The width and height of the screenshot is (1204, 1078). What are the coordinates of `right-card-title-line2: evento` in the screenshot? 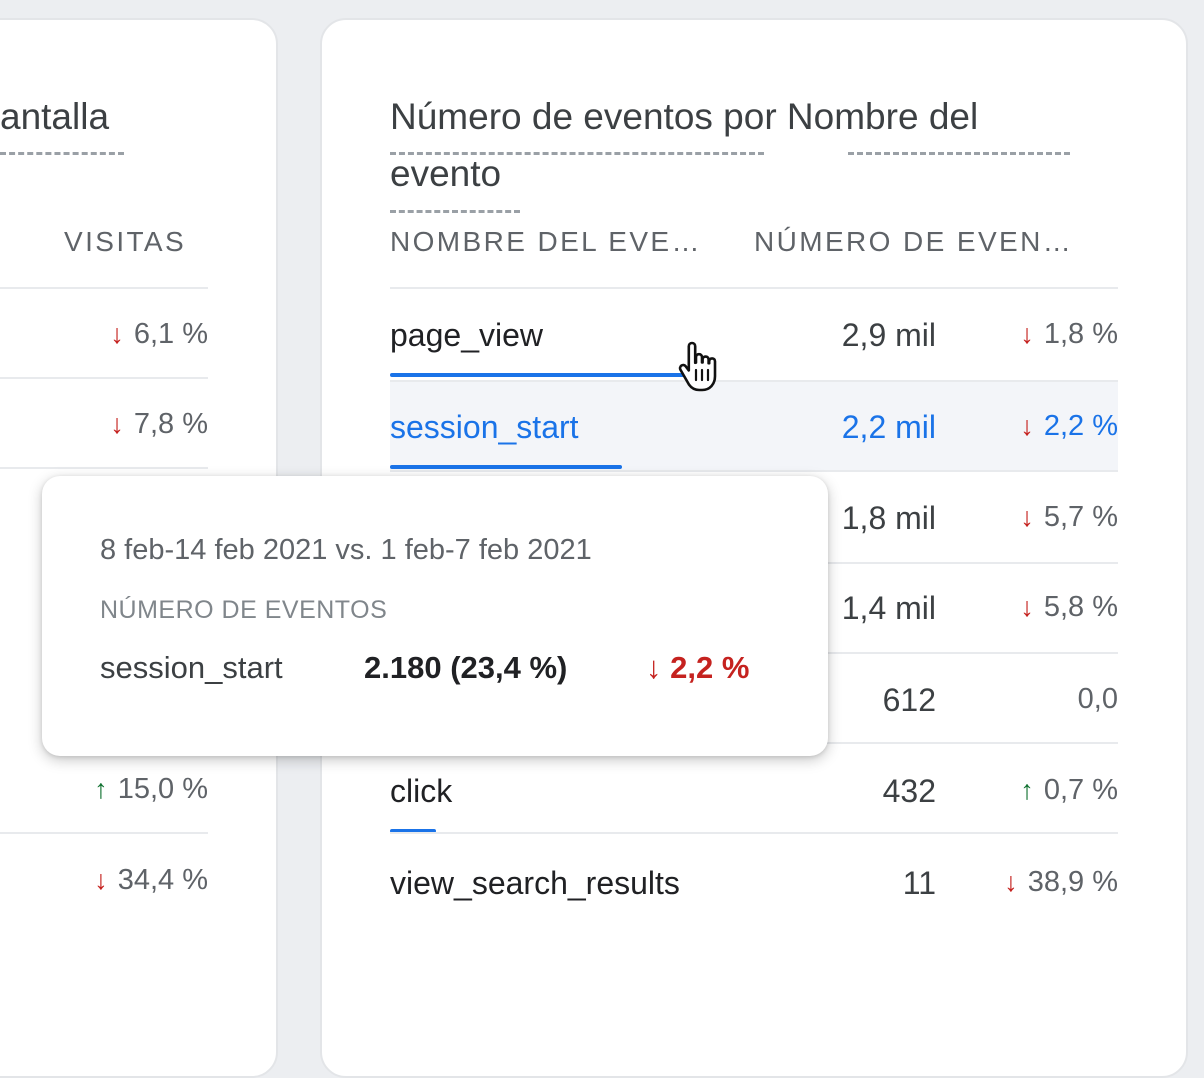 It's located at (446, 173).